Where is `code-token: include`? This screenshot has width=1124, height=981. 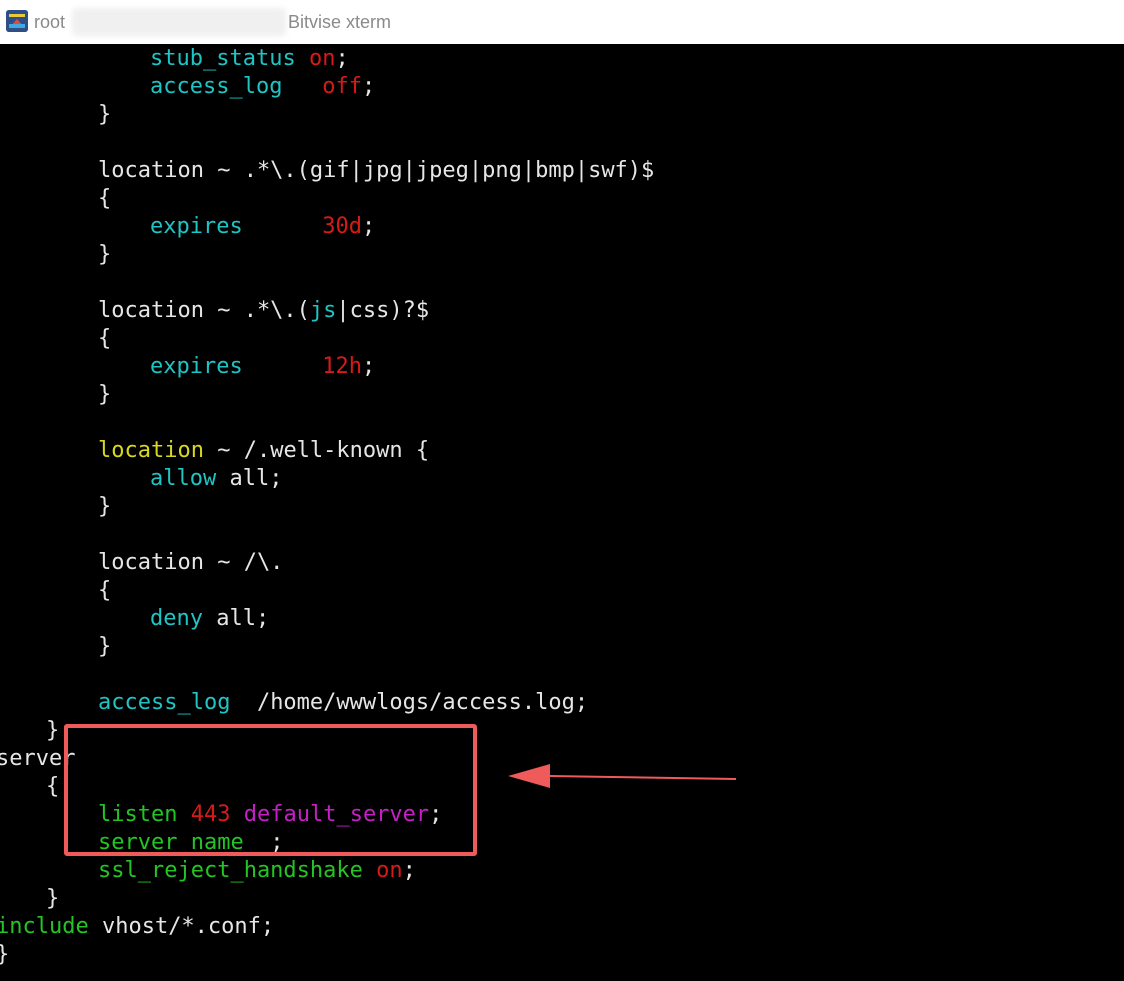 code-token: include is located at coordinates (44, 926).